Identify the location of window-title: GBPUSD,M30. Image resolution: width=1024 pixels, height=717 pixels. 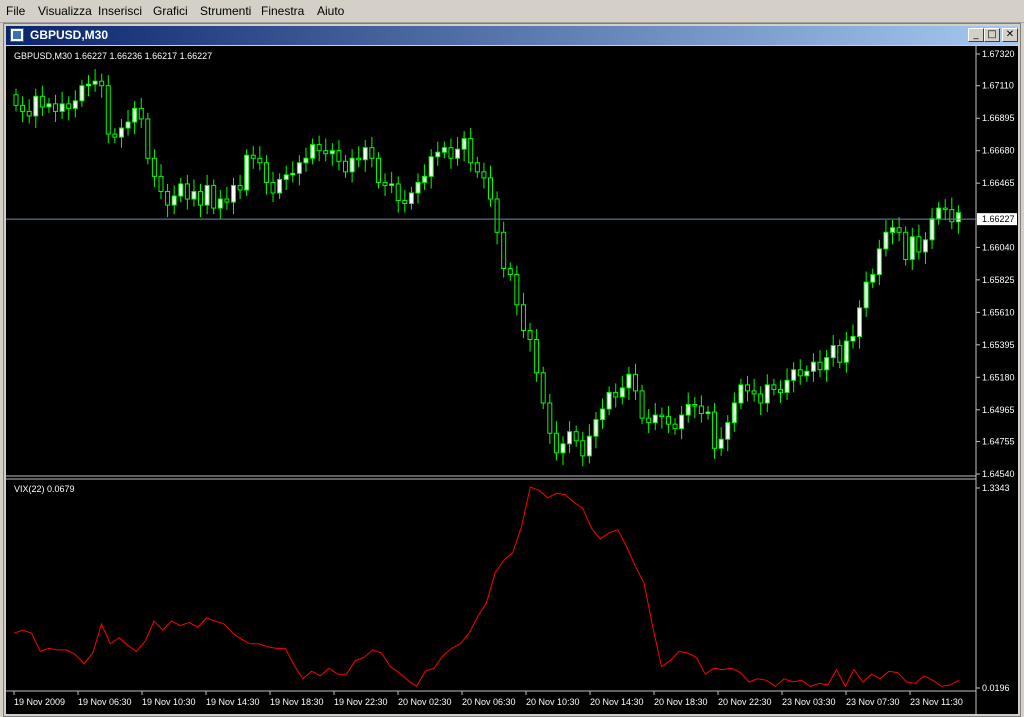
(69, 35).